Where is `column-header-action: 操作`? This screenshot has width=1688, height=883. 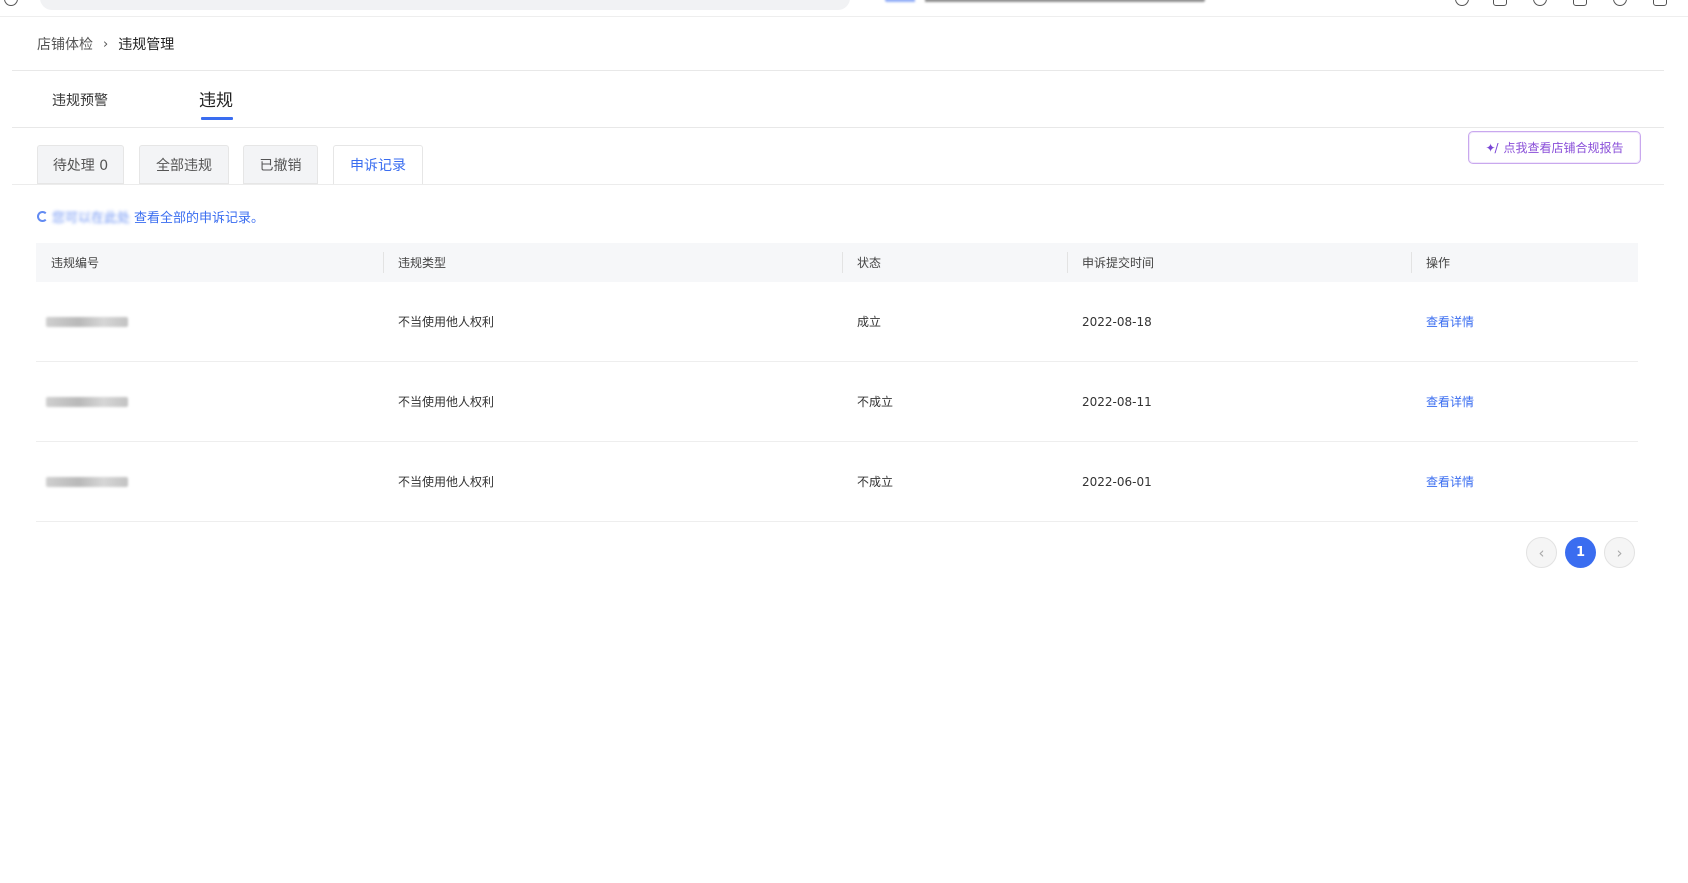 column-header-action: 操作 is located at coordinates (1524, 262).